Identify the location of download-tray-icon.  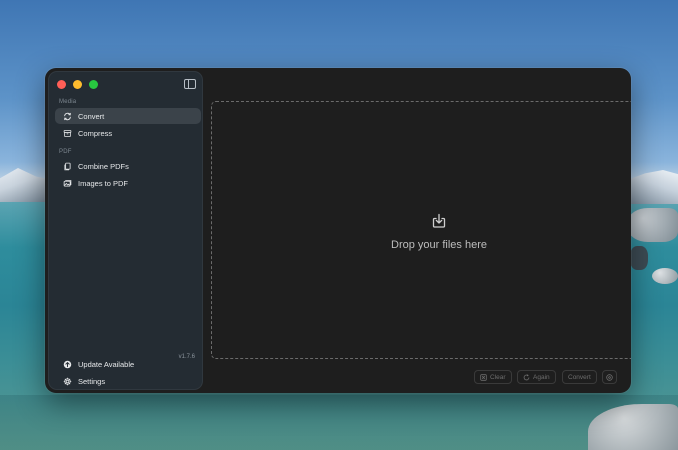
(439, 220).